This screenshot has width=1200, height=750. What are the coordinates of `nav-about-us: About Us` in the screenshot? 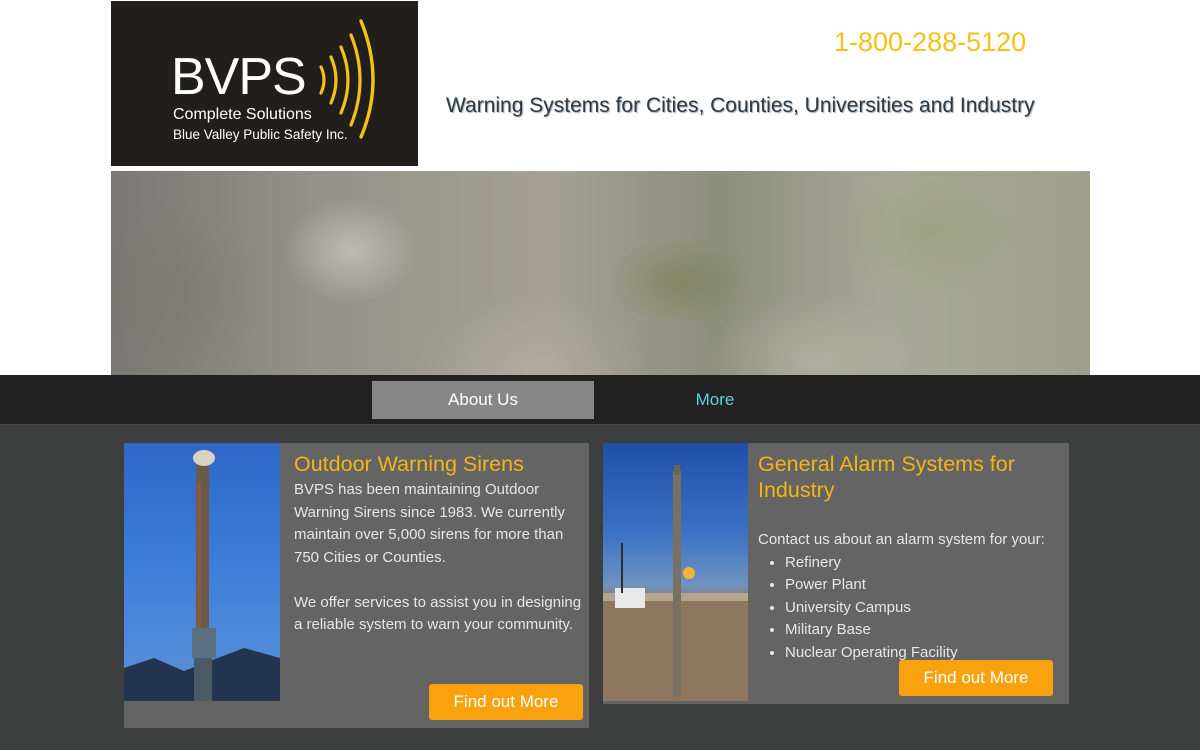 It's located at (483, 400).